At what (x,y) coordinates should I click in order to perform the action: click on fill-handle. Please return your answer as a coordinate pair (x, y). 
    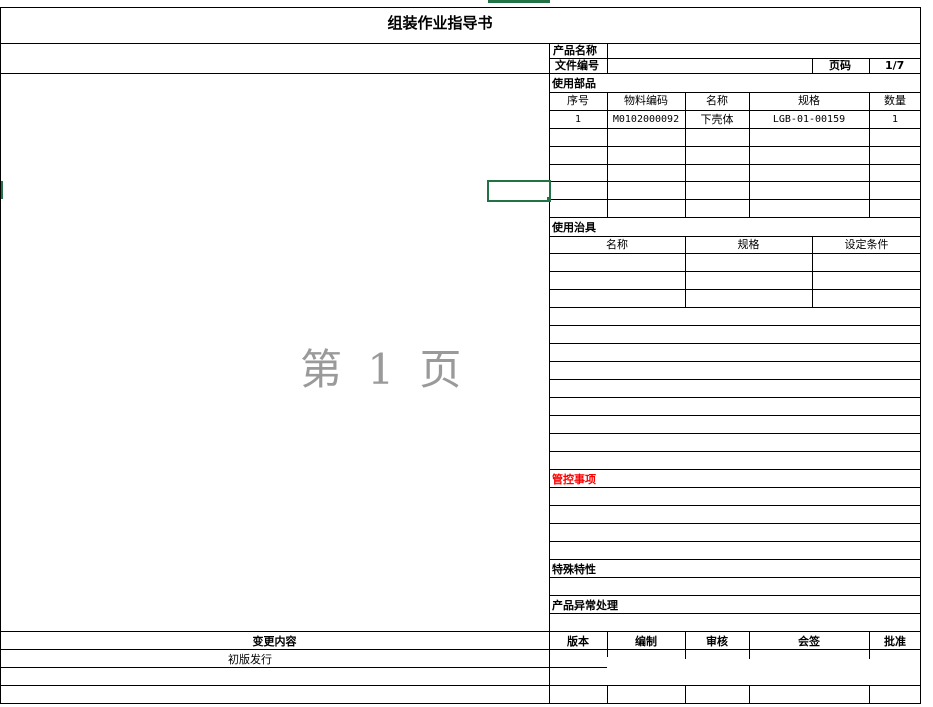
    Looking at the image, I should click on (549, 199).